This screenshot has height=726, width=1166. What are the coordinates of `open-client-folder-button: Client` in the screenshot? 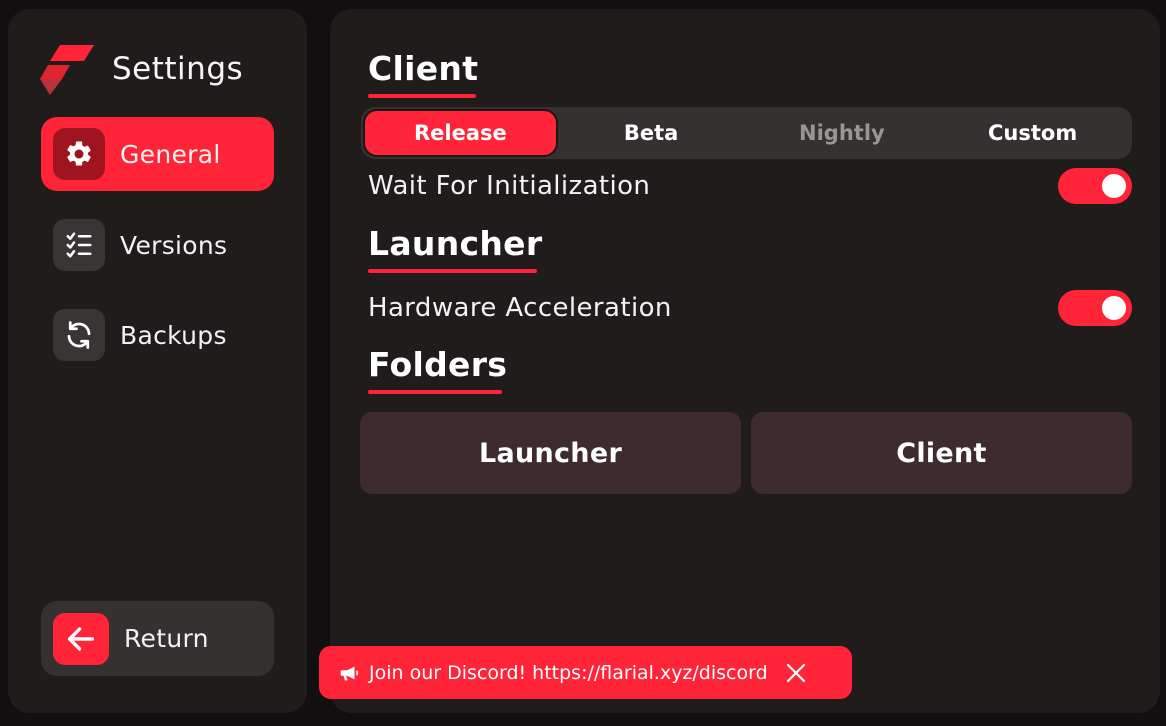 It's located at (941, 453).